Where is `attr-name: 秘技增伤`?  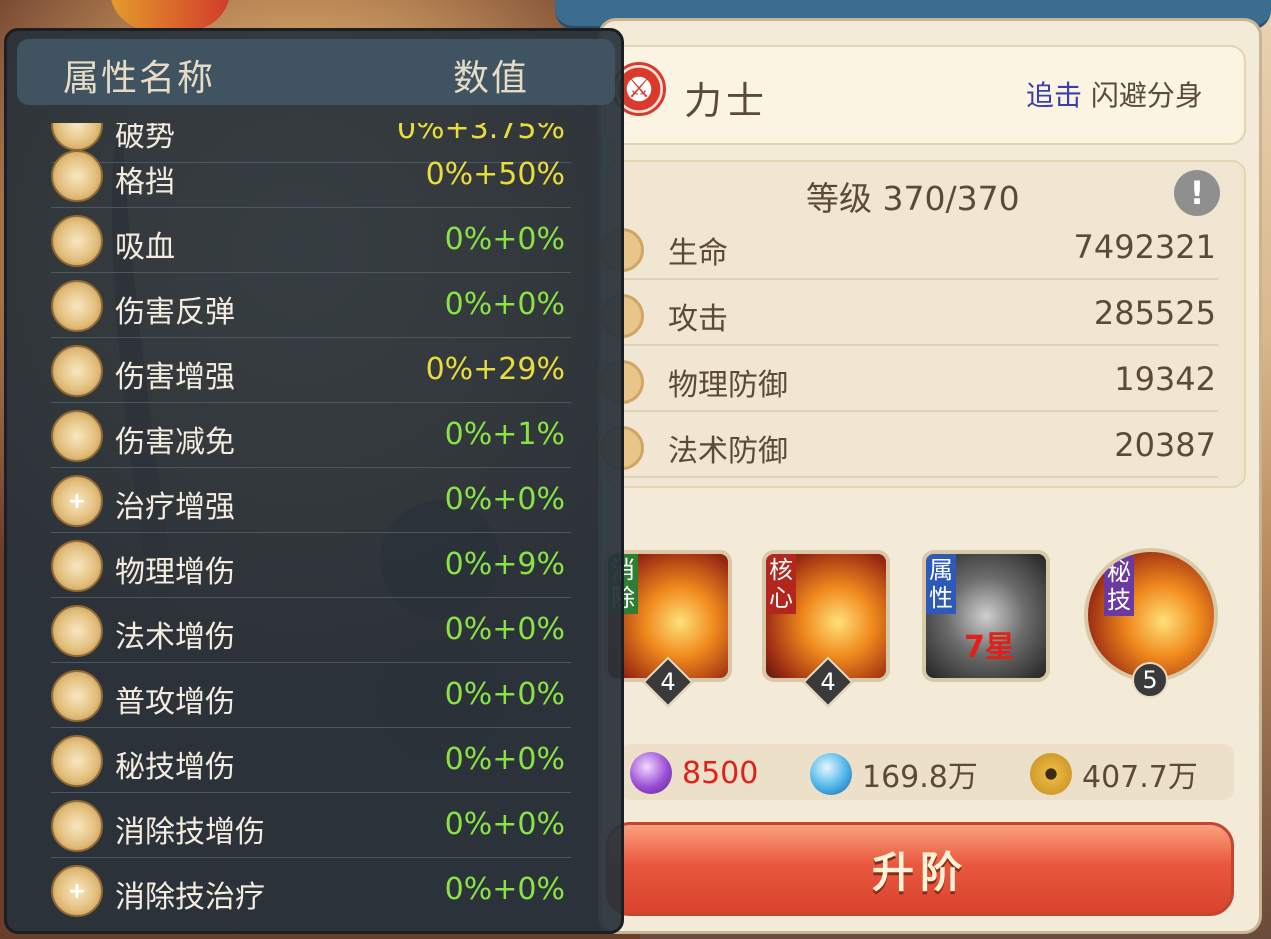
attr-name: 秘技增伤 is located at coordinates (175, 767).